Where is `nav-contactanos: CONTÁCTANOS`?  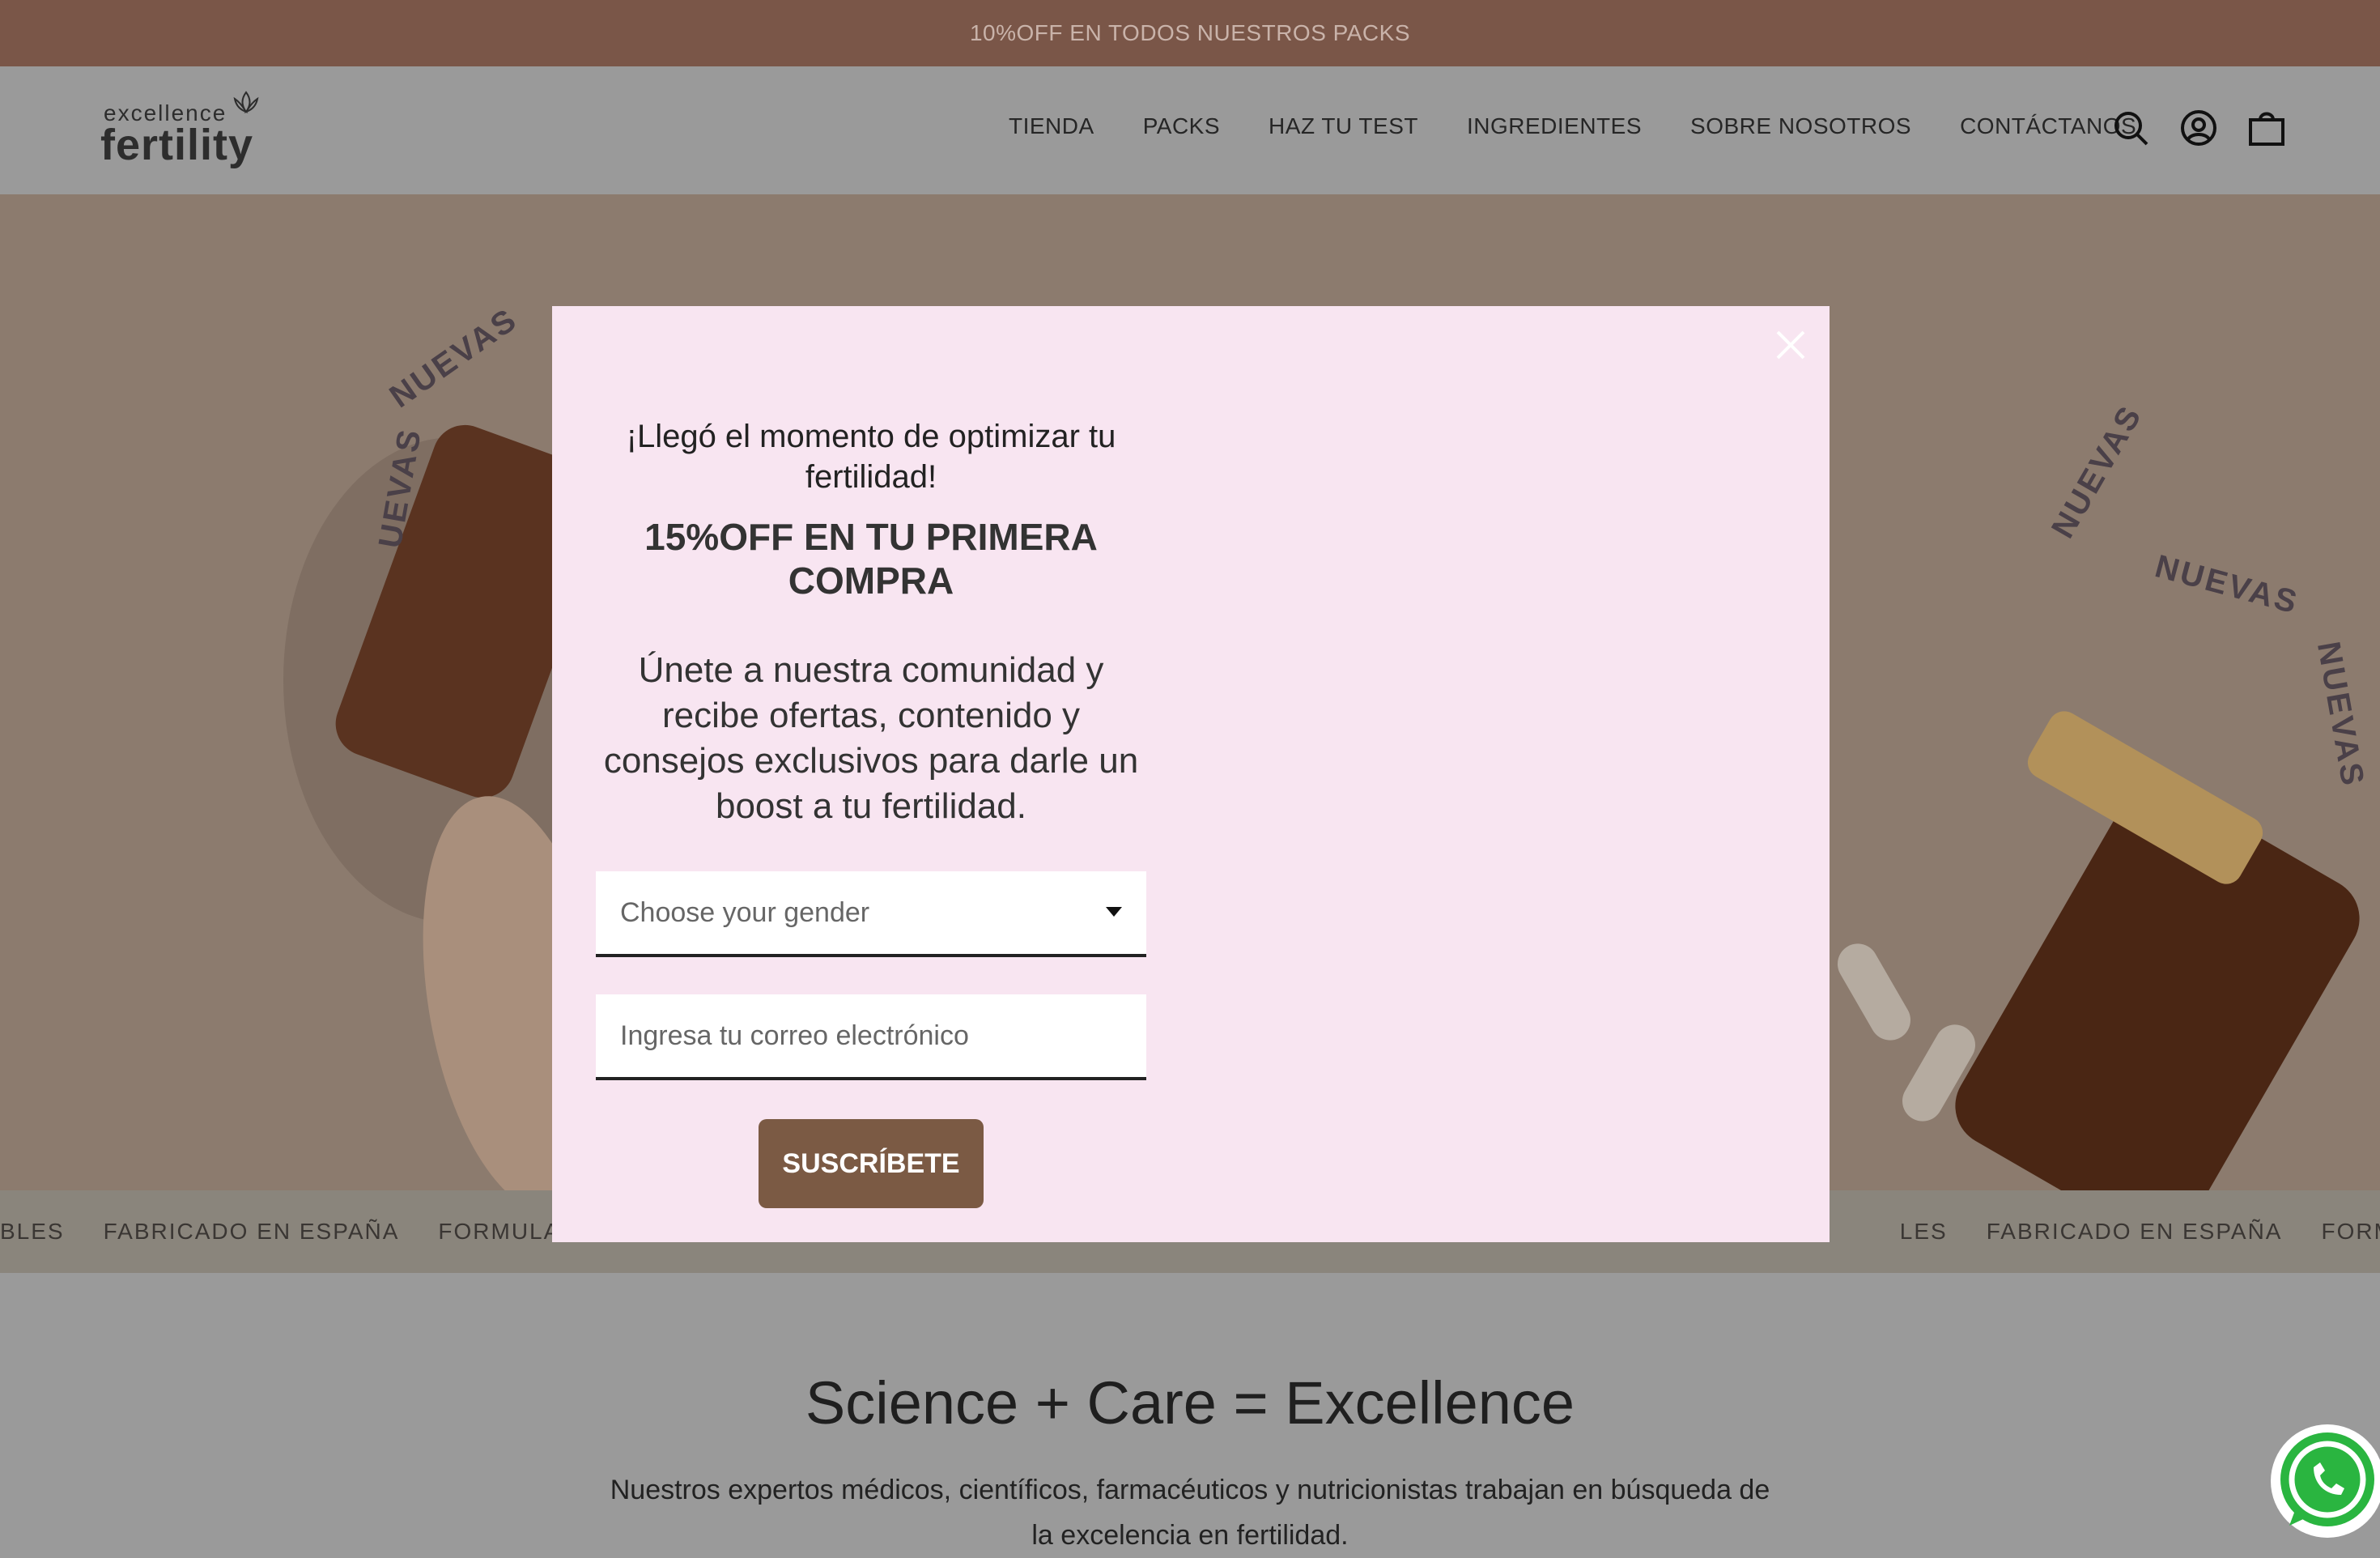 nav-contactanos: CONTÁCTANOS is located at coordinates (2048, 126).